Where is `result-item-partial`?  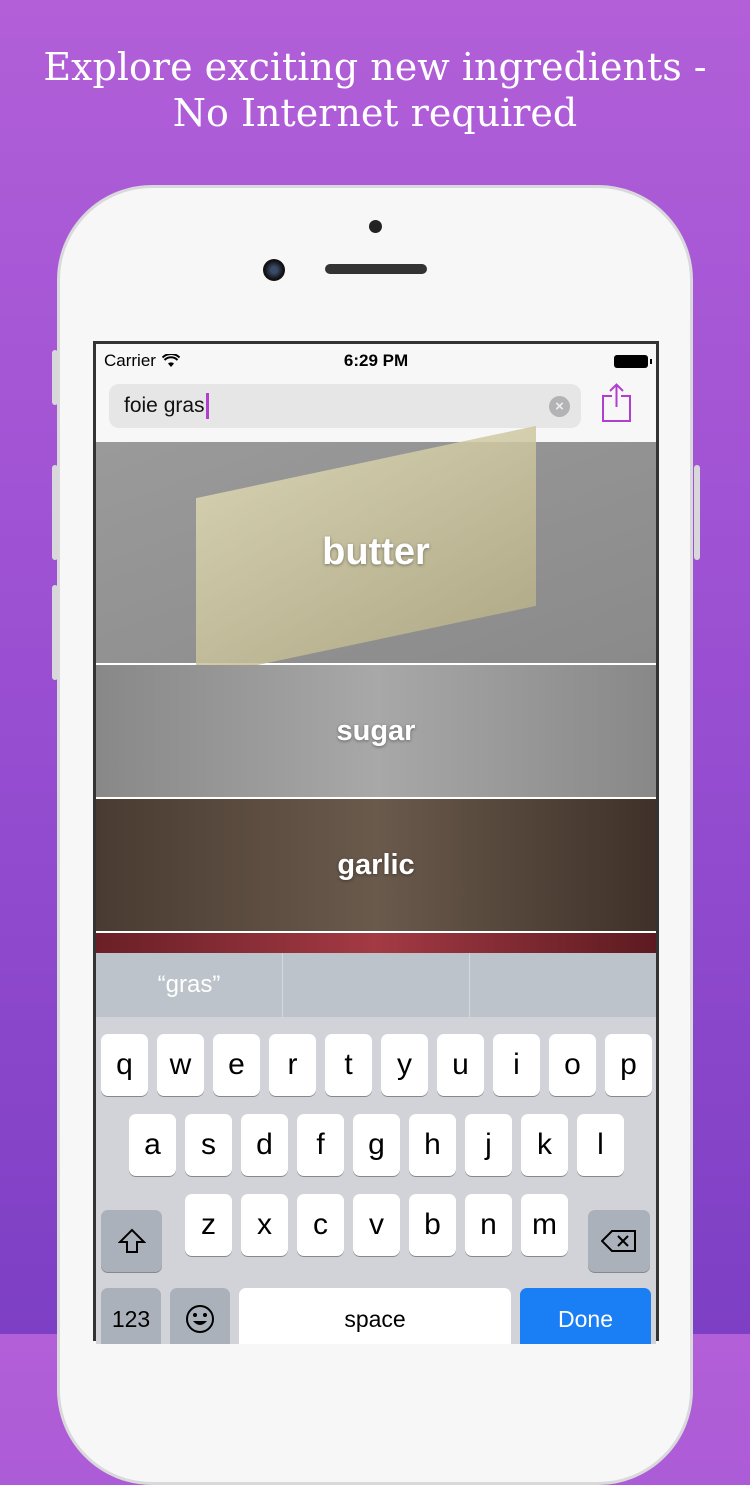
result-item-partial is located at coordinates (376, 943).